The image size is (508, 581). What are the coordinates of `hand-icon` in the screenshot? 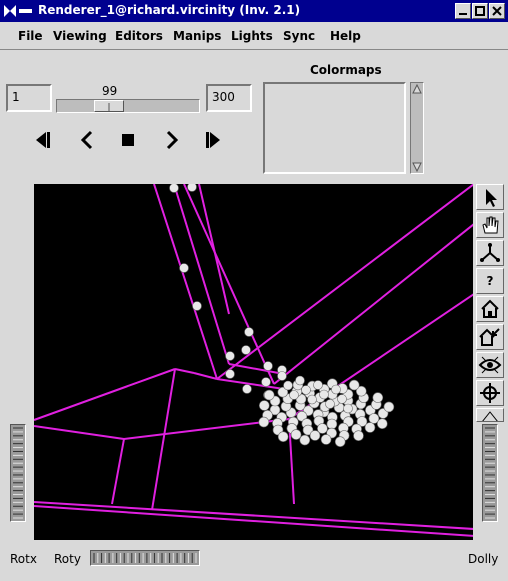 It's located at (490, 225).